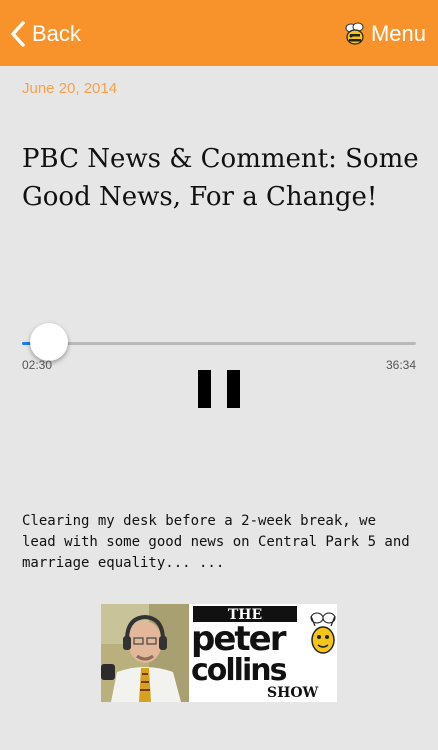 The image size is (438, 750). I want to click on elapsed-time: 02:30, so click(37, 365).